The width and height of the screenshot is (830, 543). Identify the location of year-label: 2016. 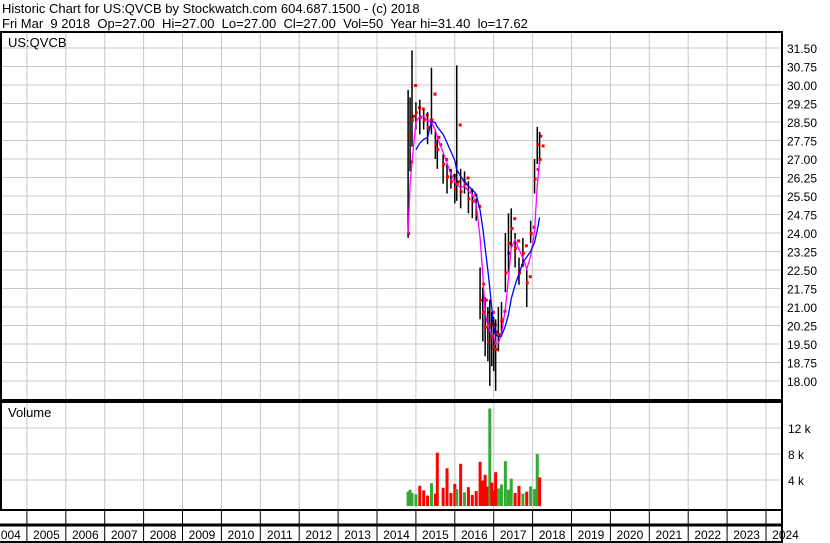
(474, 535).